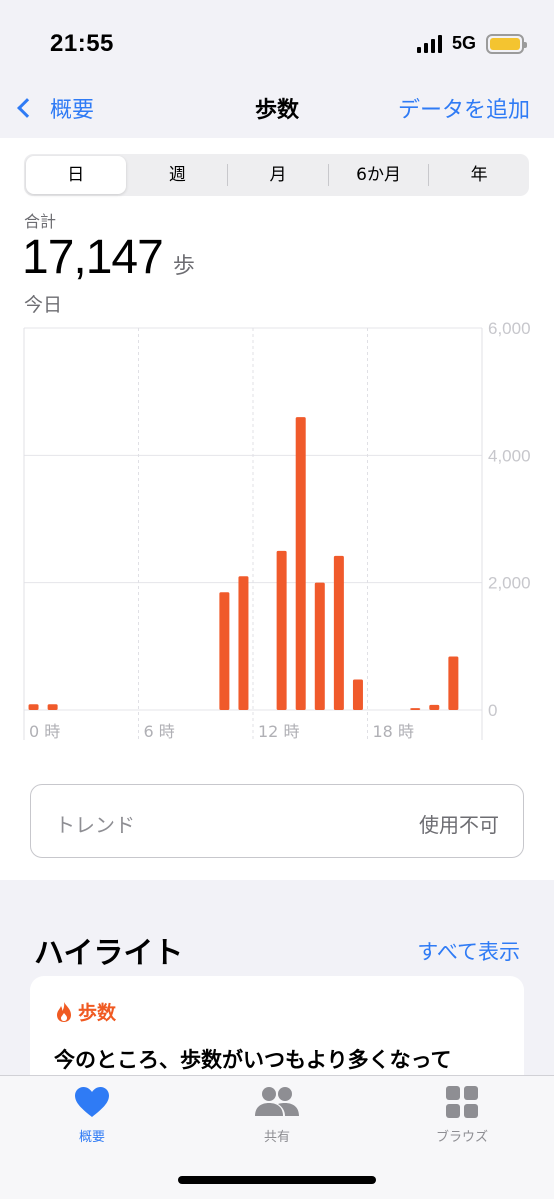  I want to click on highlight-category: 歩数, so click(97, 1013).